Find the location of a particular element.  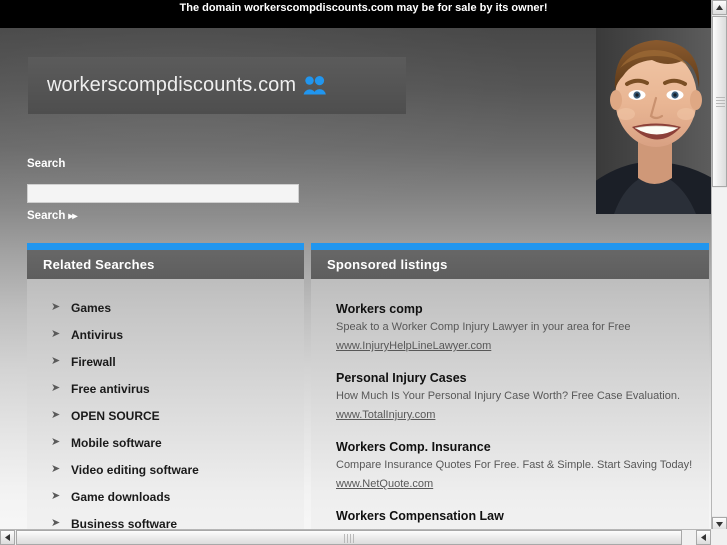

scrollbar-grip-icon is located at coordinates (720, 101).